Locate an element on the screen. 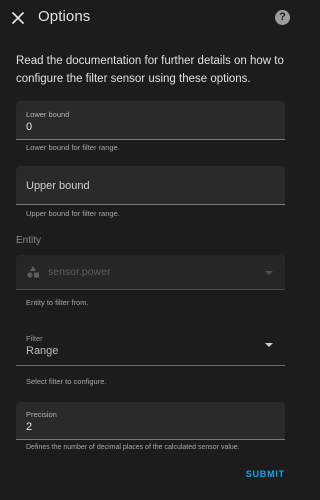 Image resolution: width=320 pixels, height=500 pixels. filter-value: Range is located at coordinates (42, 351).